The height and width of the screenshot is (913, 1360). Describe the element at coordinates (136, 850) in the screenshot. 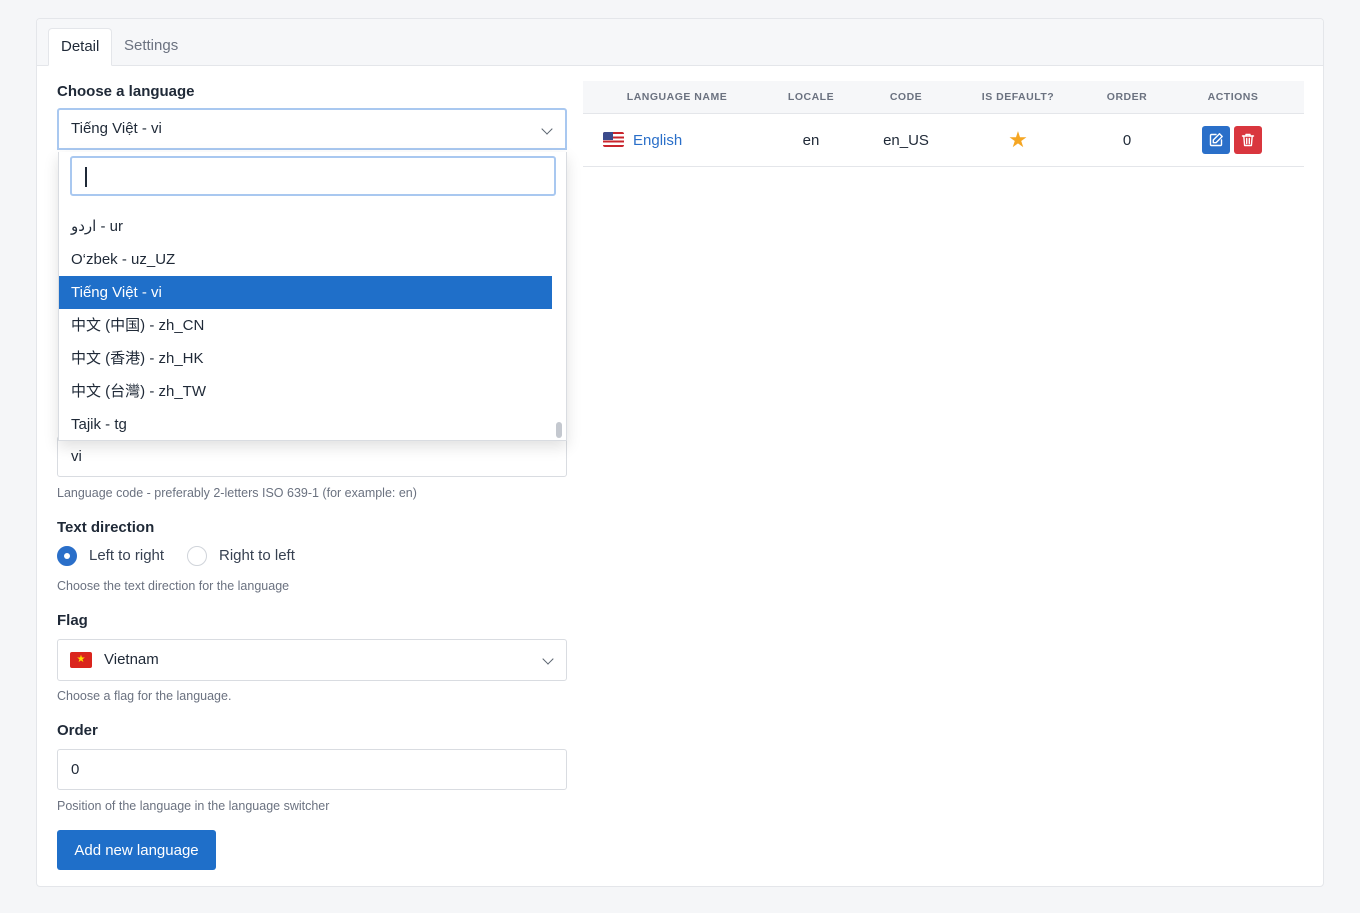

I see `add-new-language-button: Add new language` at that location.